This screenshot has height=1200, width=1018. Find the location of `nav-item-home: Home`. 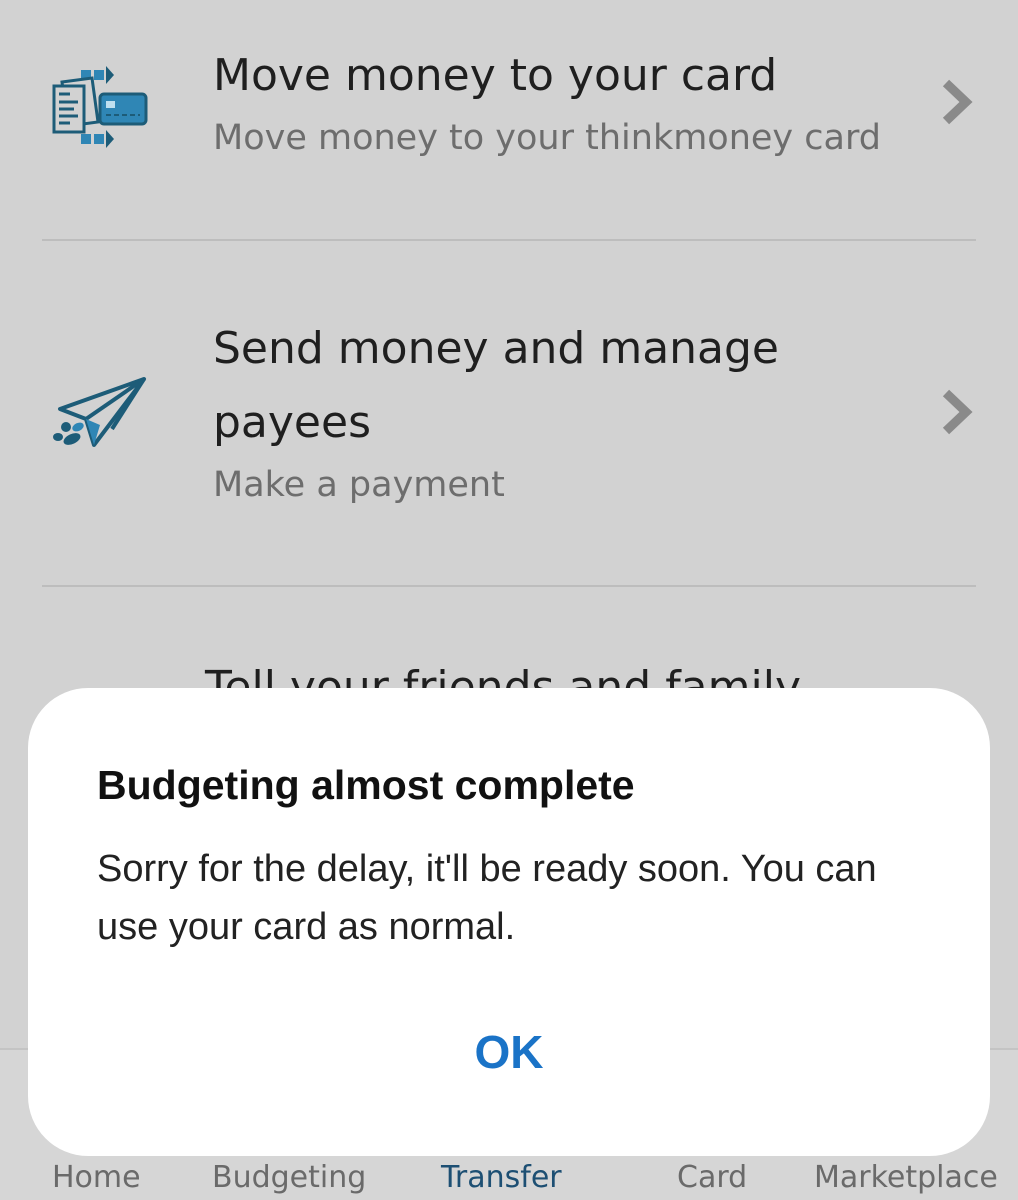

nav-item-home: Home is located at coordinates (96, 1177).